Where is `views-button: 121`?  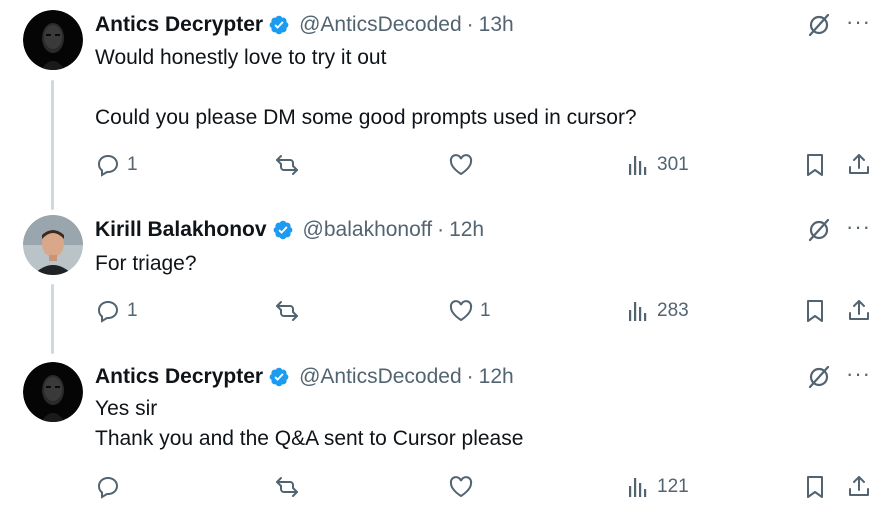
views-button: 121 is located at coordinates (657, 487).